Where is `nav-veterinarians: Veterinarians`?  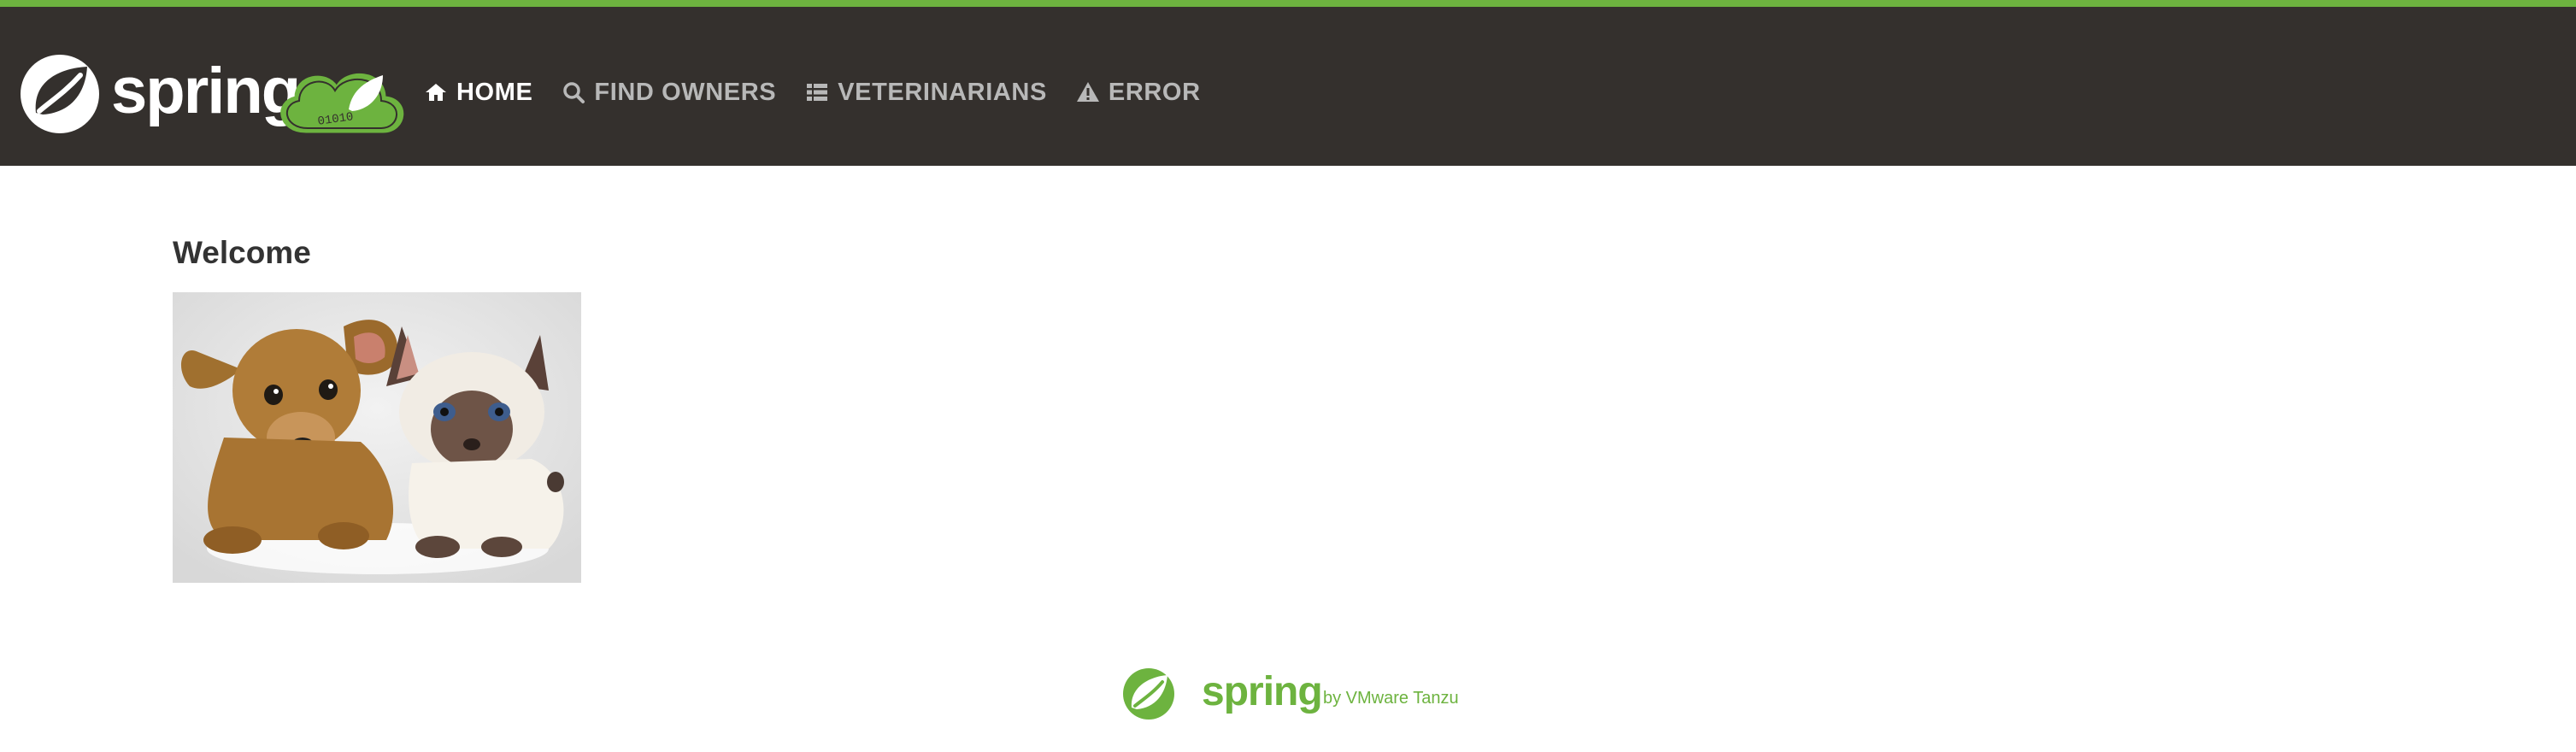 nav-veterinarians: Veterinarians is located at coordinates (926, 93).